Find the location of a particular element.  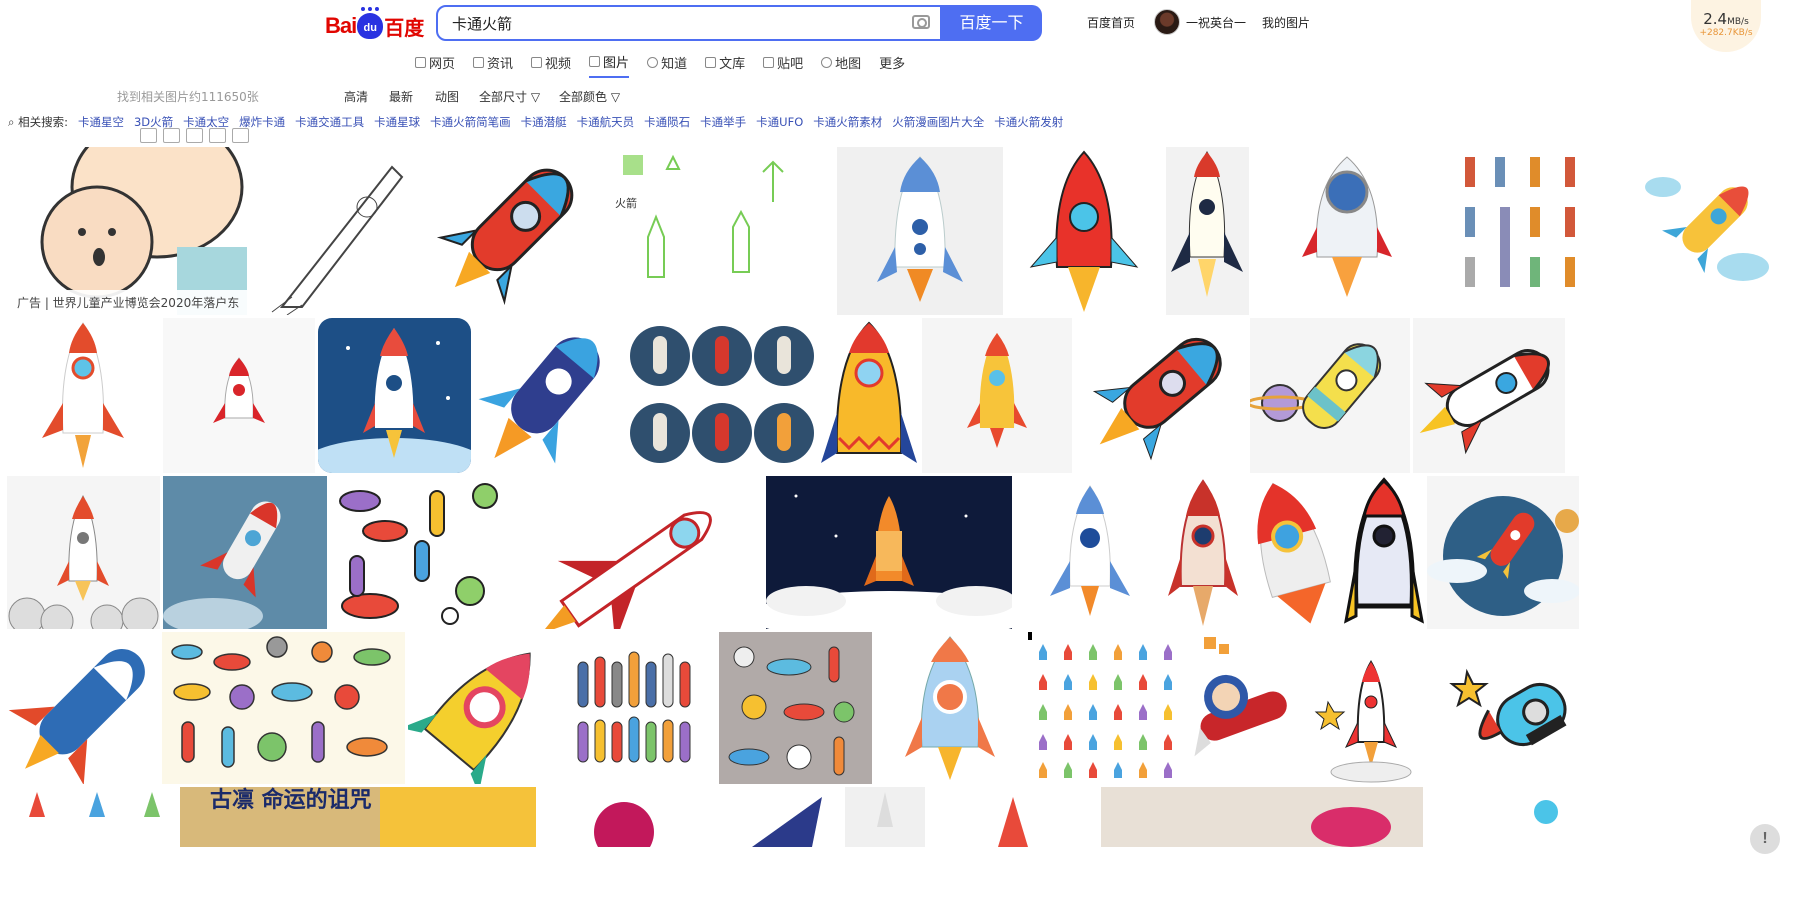

filter-size-dropdown: 全部尺寸 ▽ is located at coordinates (509, 96).